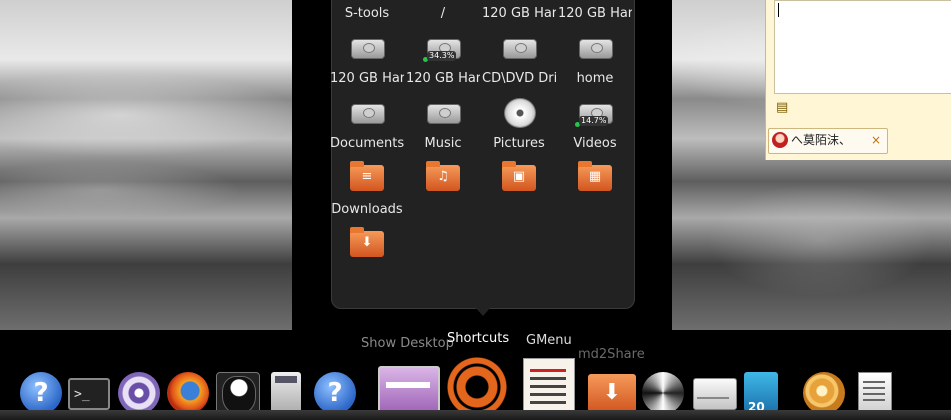 Image resolution: width=951 pixels, height=420 pixels. What do you see at coordinates (443, 143) in the screenshot?
I see `stack-item-label: Music` at bounding box center [443, 143].